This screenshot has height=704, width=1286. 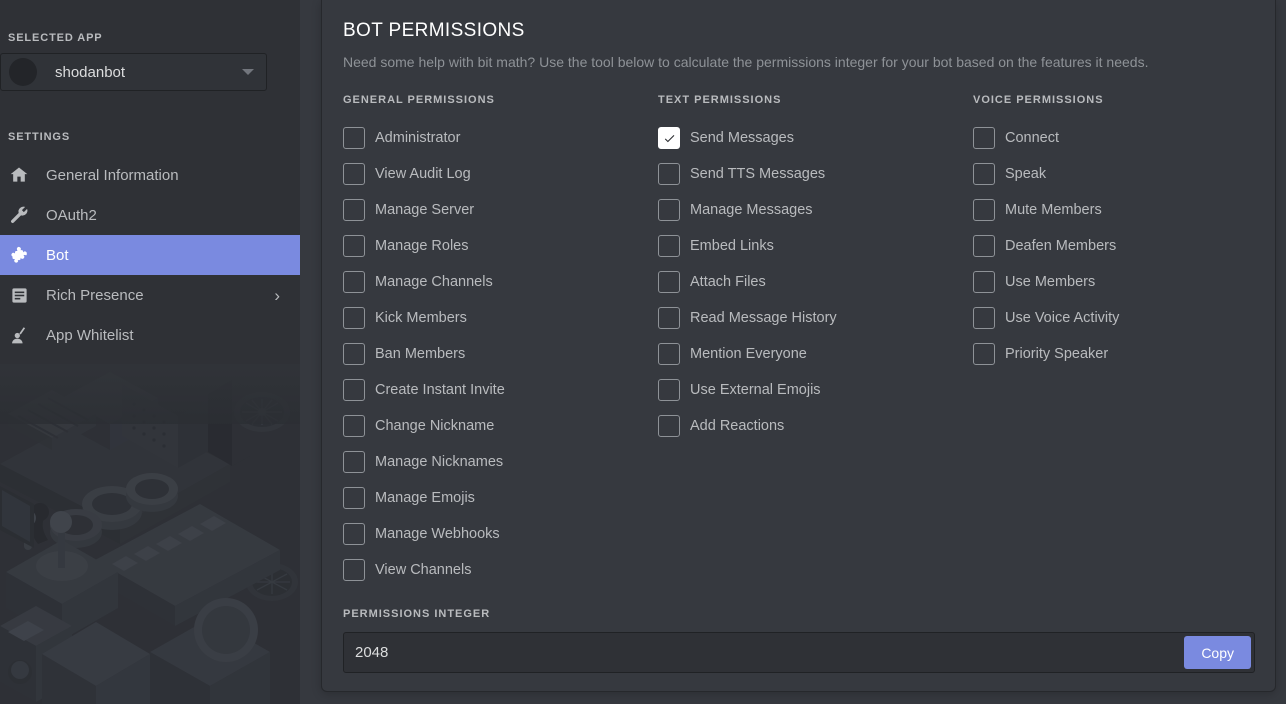 What do you see at coordinates (1050, 282) in the screenshot?
I see `permission-label: Use Members` at bounding box center [1050, 282].